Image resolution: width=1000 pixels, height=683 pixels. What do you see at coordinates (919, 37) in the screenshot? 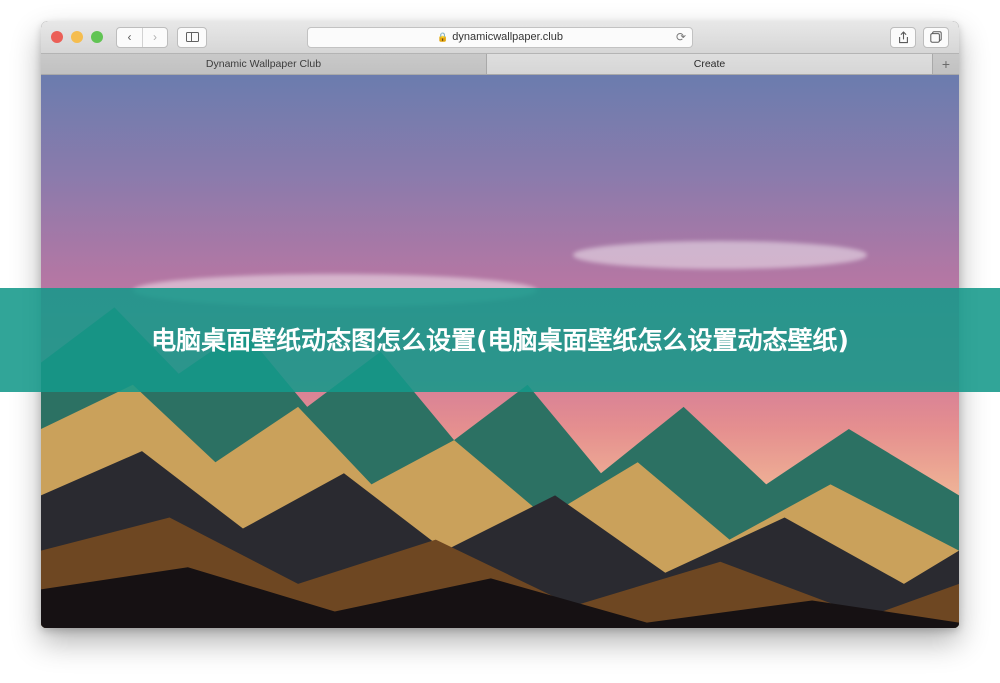
I see `toolbar-right-buttons` at bounding box center [919, 37].